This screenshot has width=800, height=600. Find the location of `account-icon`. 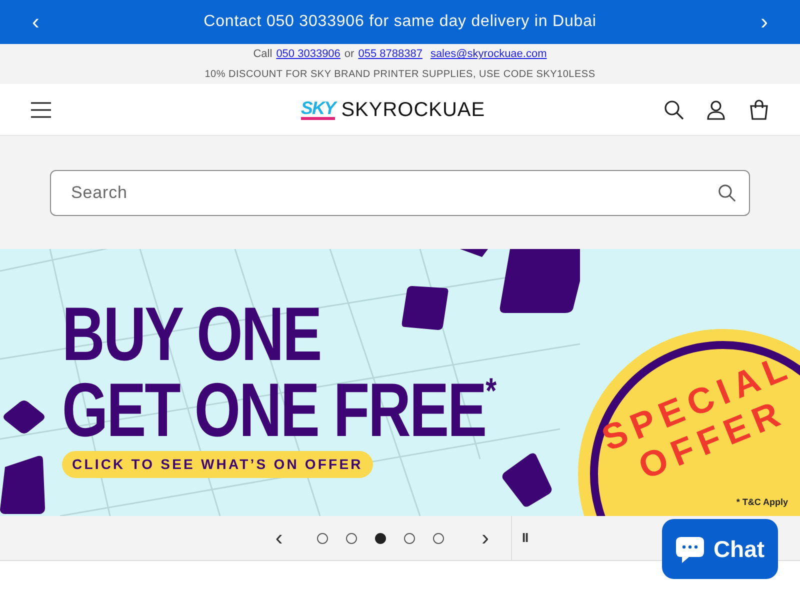

account-icon is located at coordinates (716, 110).